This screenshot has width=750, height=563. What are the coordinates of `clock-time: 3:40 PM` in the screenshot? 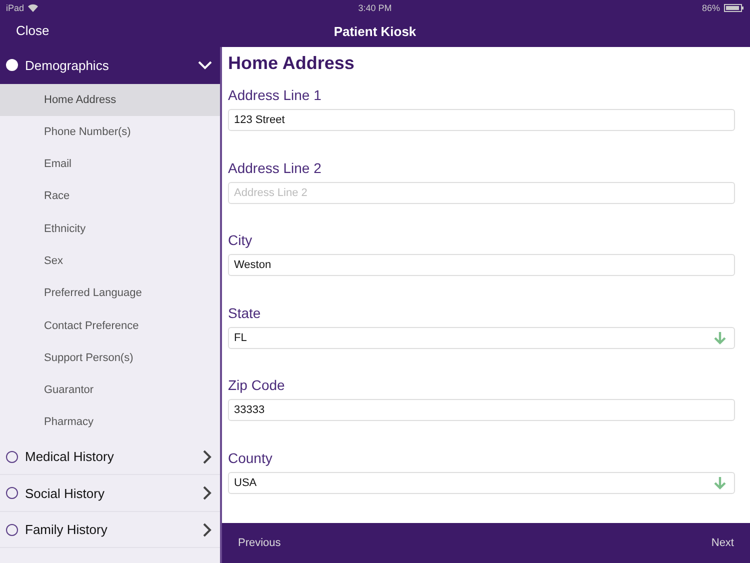 It's located at (375, 7).